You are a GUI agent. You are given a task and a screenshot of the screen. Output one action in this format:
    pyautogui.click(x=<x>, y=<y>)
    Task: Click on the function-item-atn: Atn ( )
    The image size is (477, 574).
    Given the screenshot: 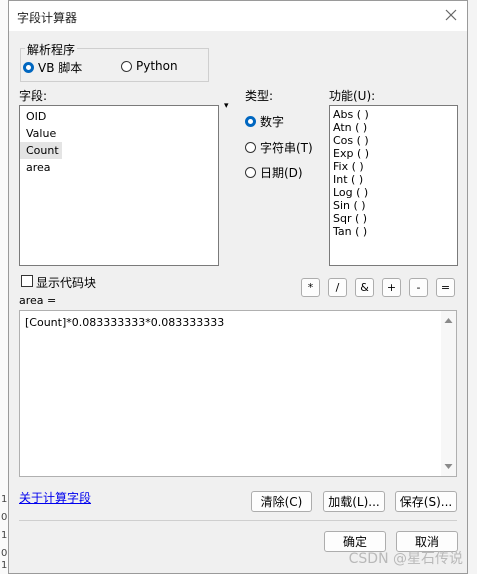 What is the action you would take?
    pyautogui.click(x=393, y=127)
    